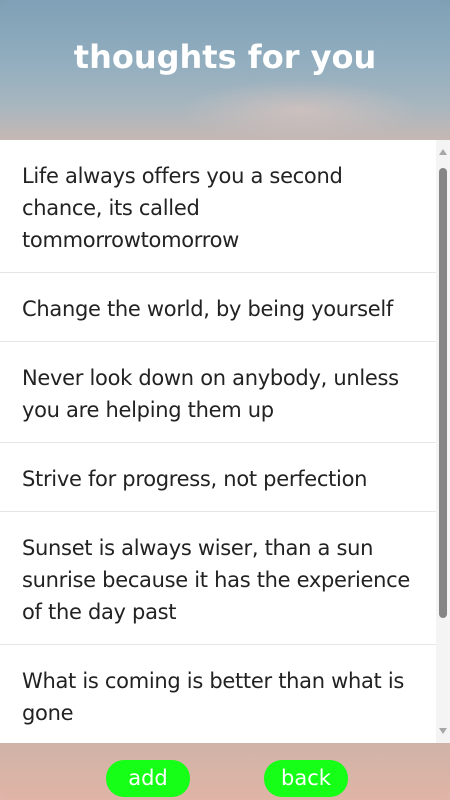  What do you see at coordinates (443, 393) in the screenshot?
I see `scroll-thumb` at bounding box center [443, 393].